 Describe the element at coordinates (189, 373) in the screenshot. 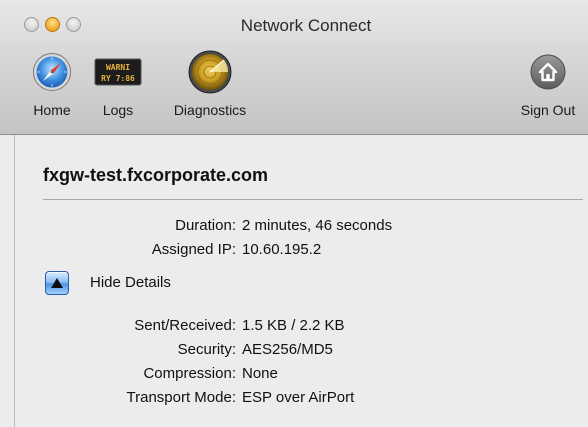

I see `info-label: Compression:` at that location.